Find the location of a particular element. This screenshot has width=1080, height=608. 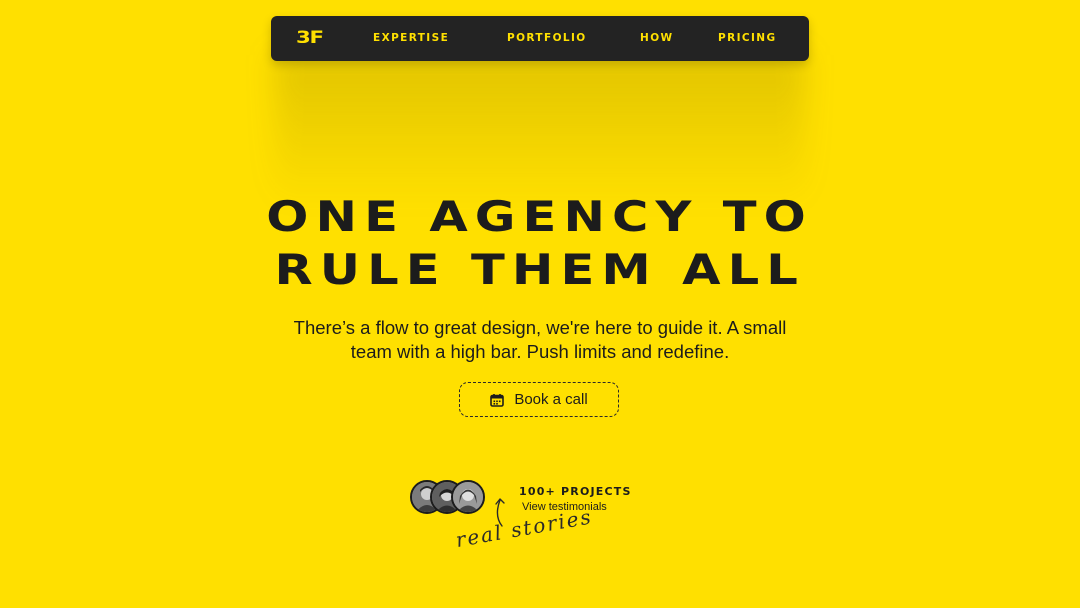

nav-link-how: HOW is located at coordinates (657, 38).